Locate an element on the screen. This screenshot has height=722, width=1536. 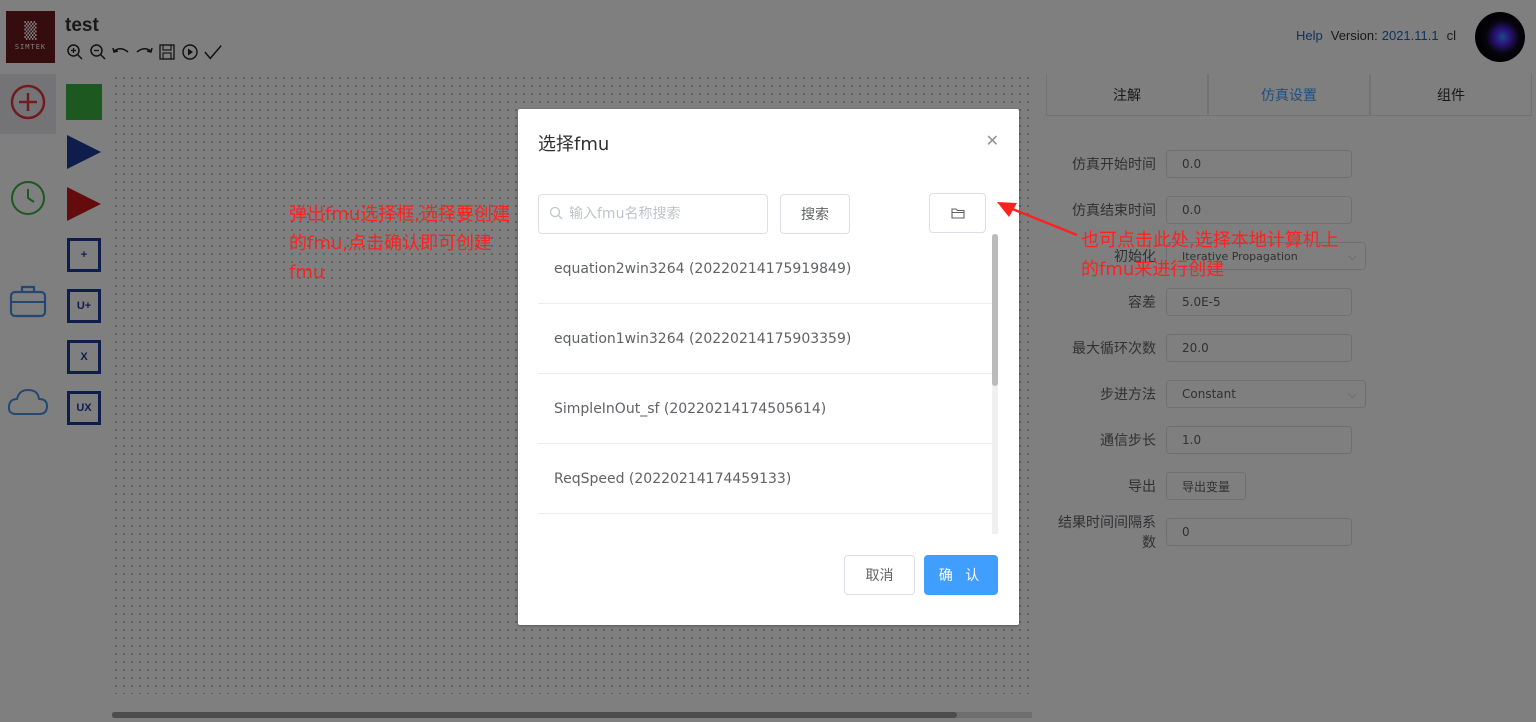
folder-icon is located at coordinates (957, 213).